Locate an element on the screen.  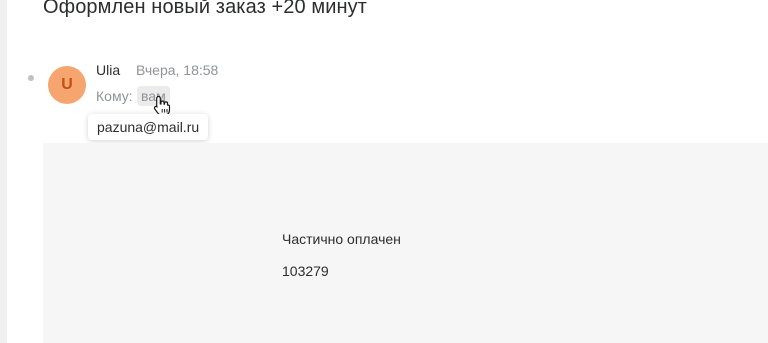
recipient-label: Кому: is located at coordinates (114, 96).